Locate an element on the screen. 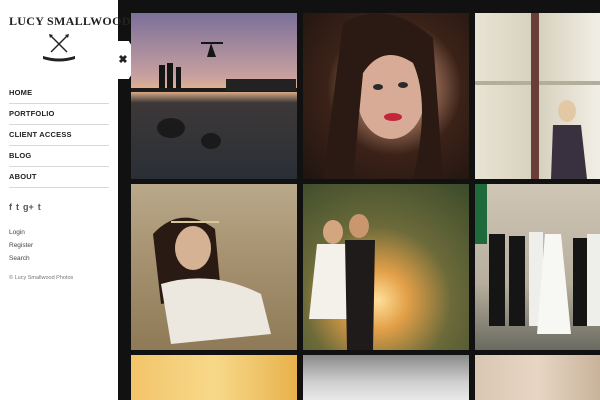  photo-woman-window is located at coordinates (537, 96).